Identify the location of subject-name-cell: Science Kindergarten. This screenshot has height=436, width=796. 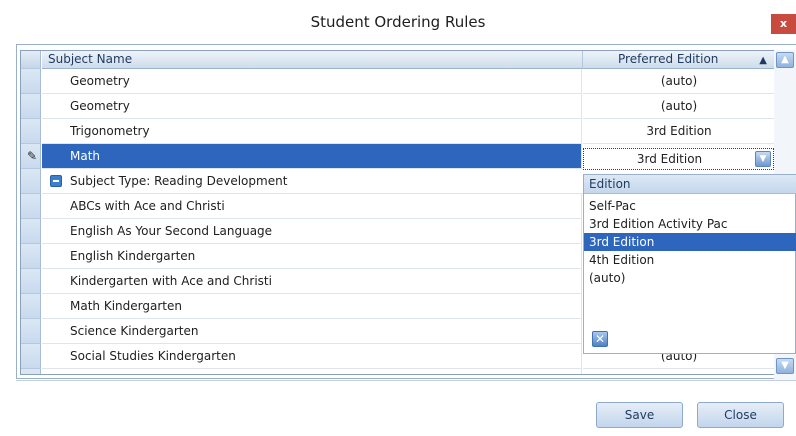
(312, 331).